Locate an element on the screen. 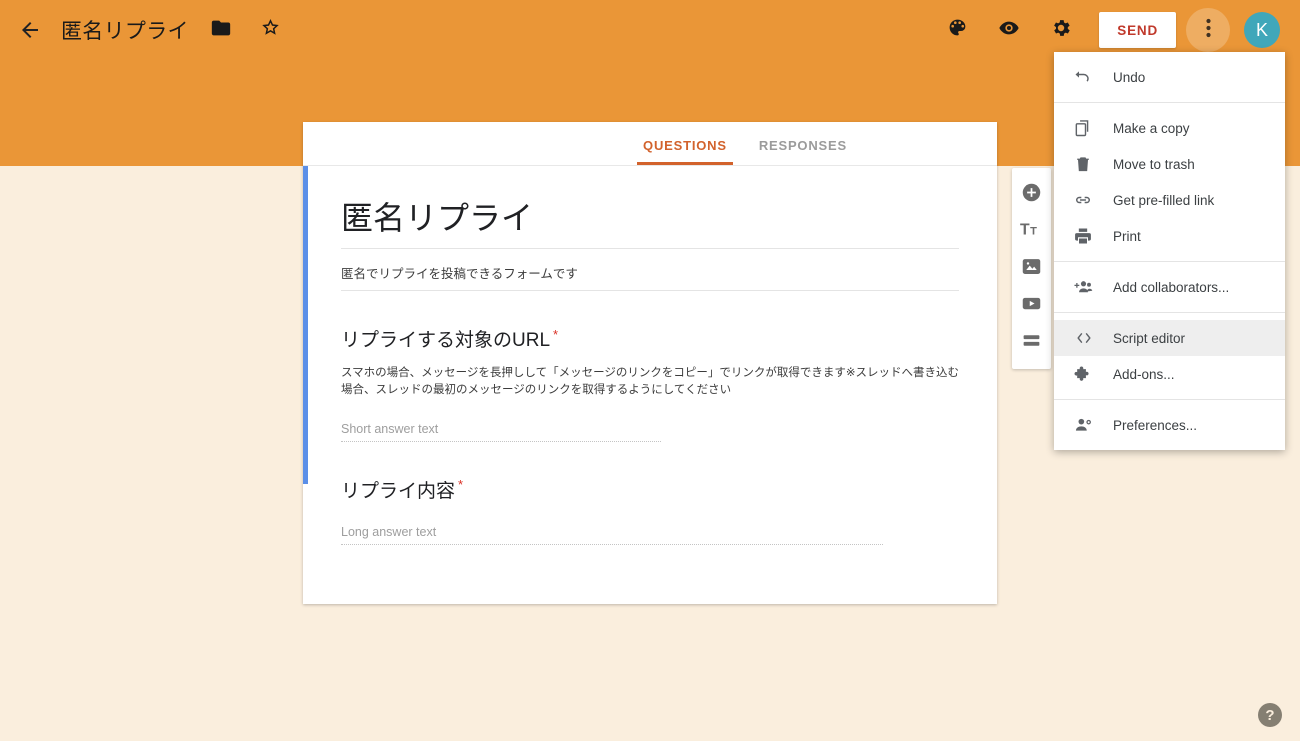 The image size is (1300, 741). header-toolbar: 匿名リプライ SEND K is located at coordinates (650, 30).